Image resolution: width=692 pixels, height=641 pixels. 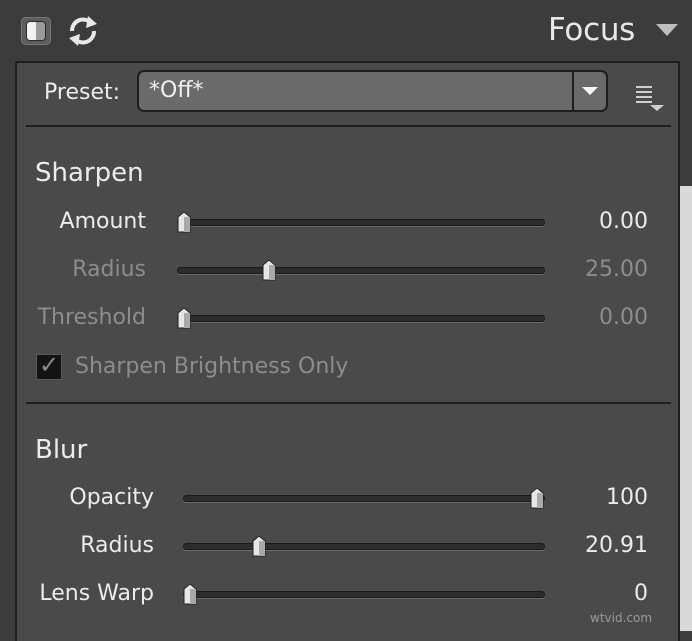 What do you see at coordinates (667, 30) in the screenshot?
I see `panel-collapse-icon` at bounding box center [667, 30].